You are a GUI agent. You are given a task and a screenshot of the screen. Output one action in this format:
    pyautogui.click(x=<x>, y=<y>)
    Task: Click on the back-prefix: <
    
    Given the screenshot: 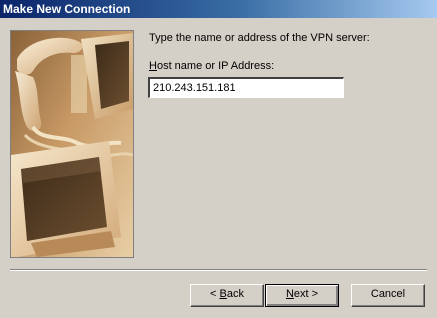 What is the action you would take?
    pyautogui.click(x=215, y=294)
    